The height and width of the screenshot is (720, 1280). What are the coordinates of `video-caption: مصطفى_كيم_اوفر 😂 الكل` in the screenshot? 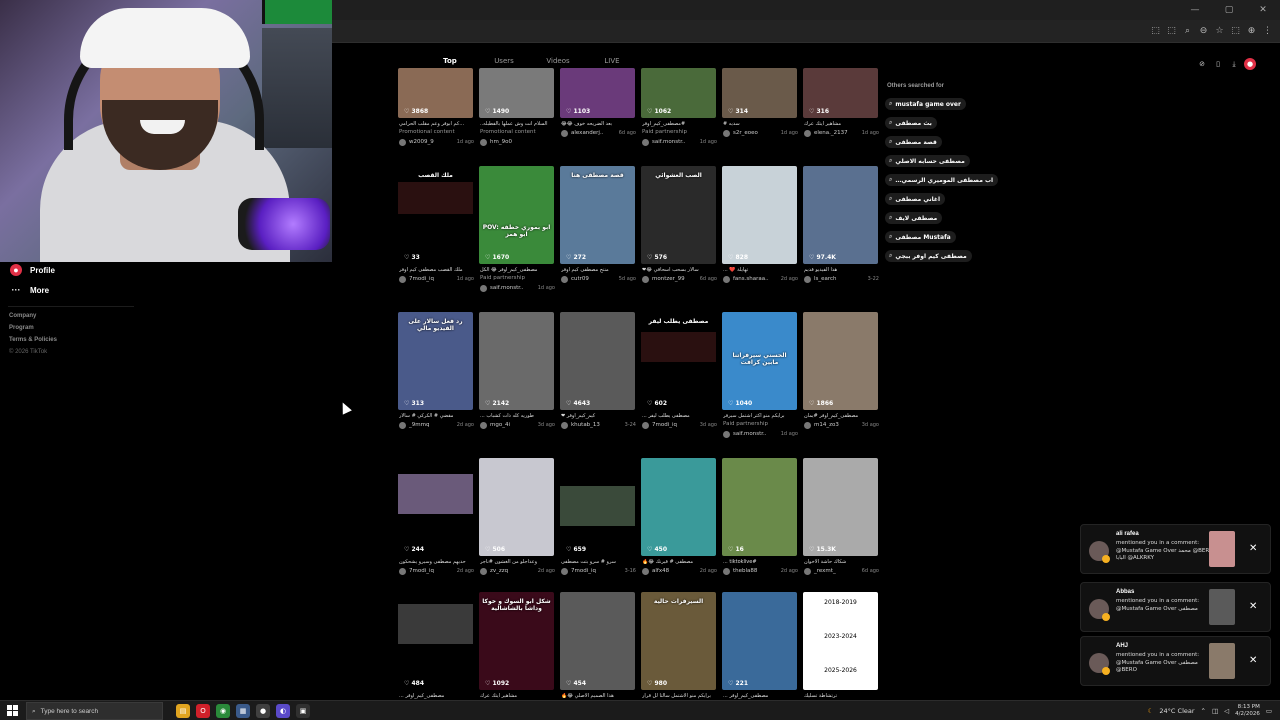 It's located at (517, 270).